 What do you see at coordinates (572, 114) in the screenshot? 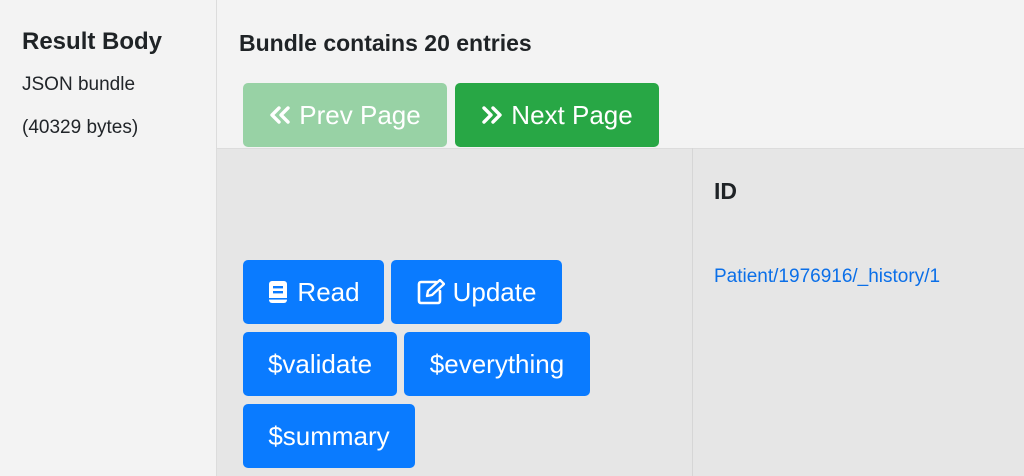
I see `next-page-label: Next Page` at bounding box center [572, 114].